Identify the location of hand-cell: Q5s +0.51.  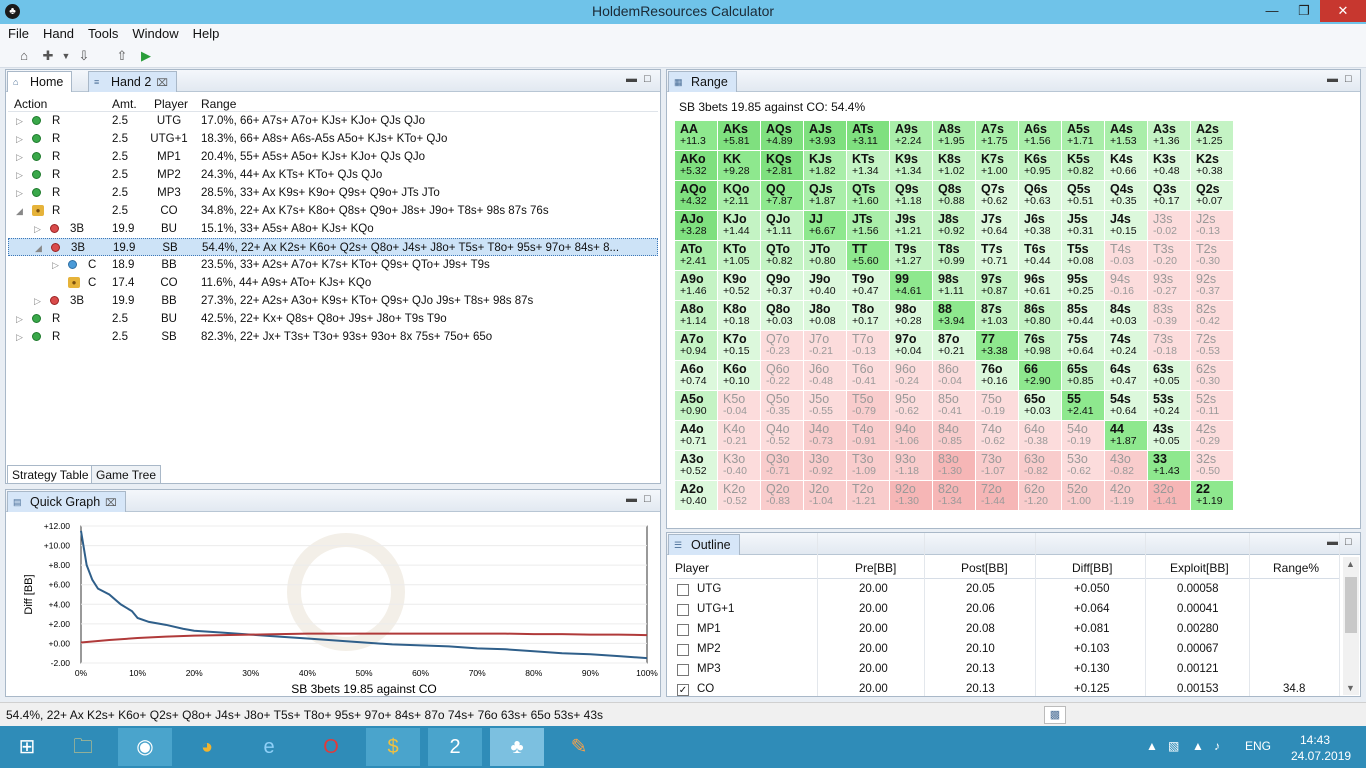
(1083, 196).